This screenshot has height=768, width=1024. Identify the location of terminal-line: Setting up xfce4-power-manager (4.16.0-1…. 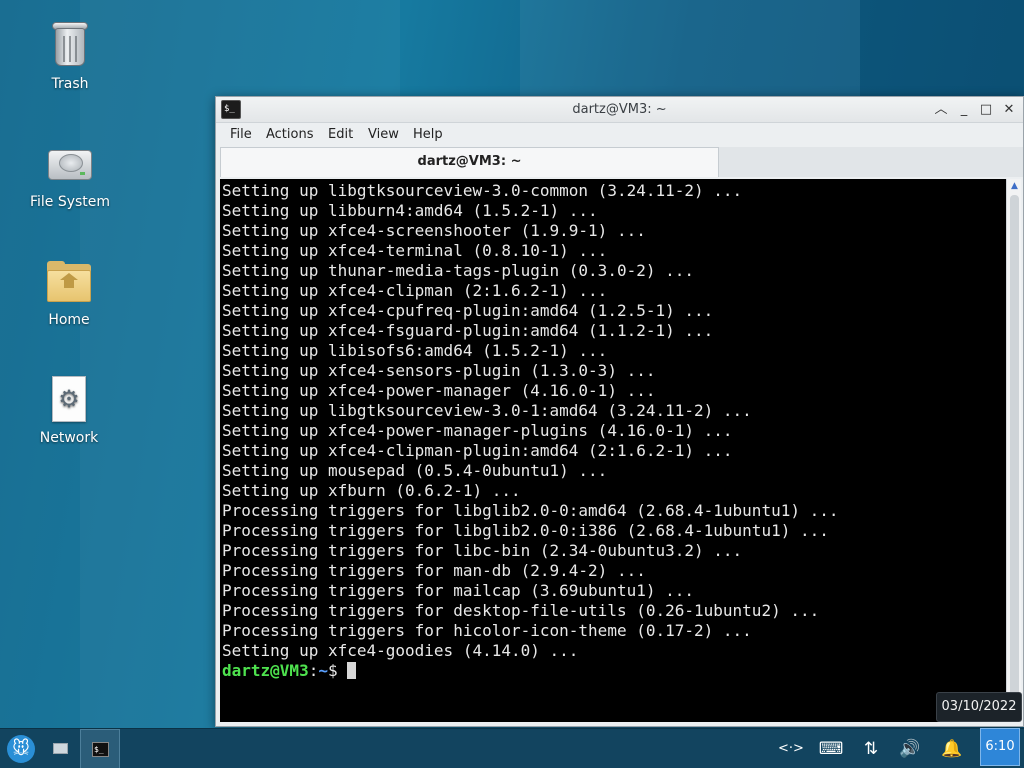
(439, 390).